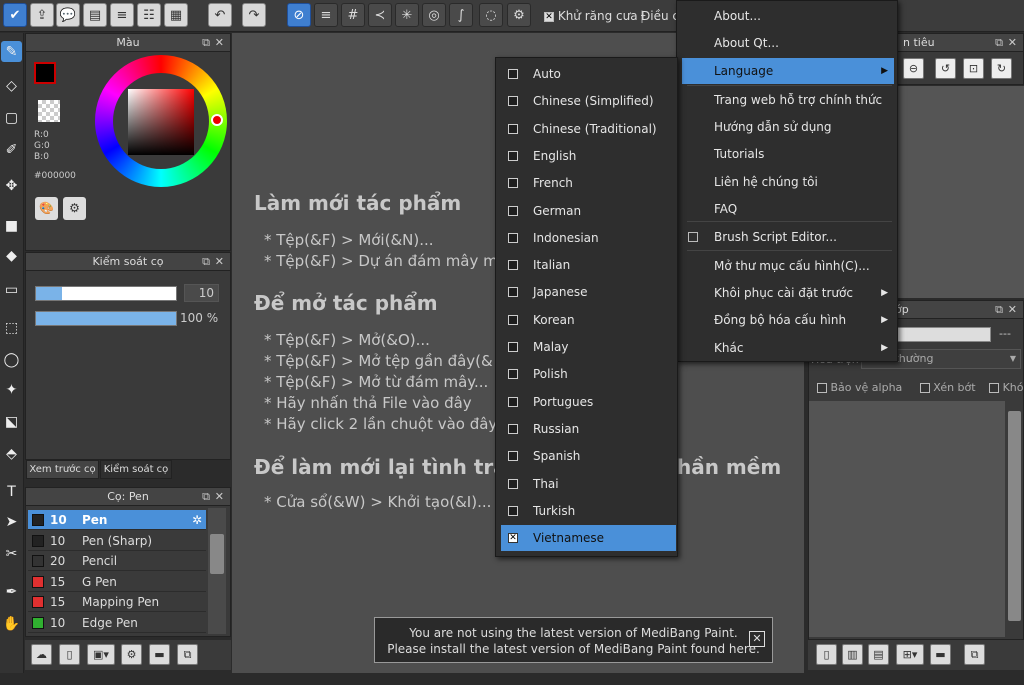 This screenshot has width=1024, height=685. Describe the element at coordinates (326, 15) in the screenshot. I see `parallel-snap-icon: ≡` at that location.